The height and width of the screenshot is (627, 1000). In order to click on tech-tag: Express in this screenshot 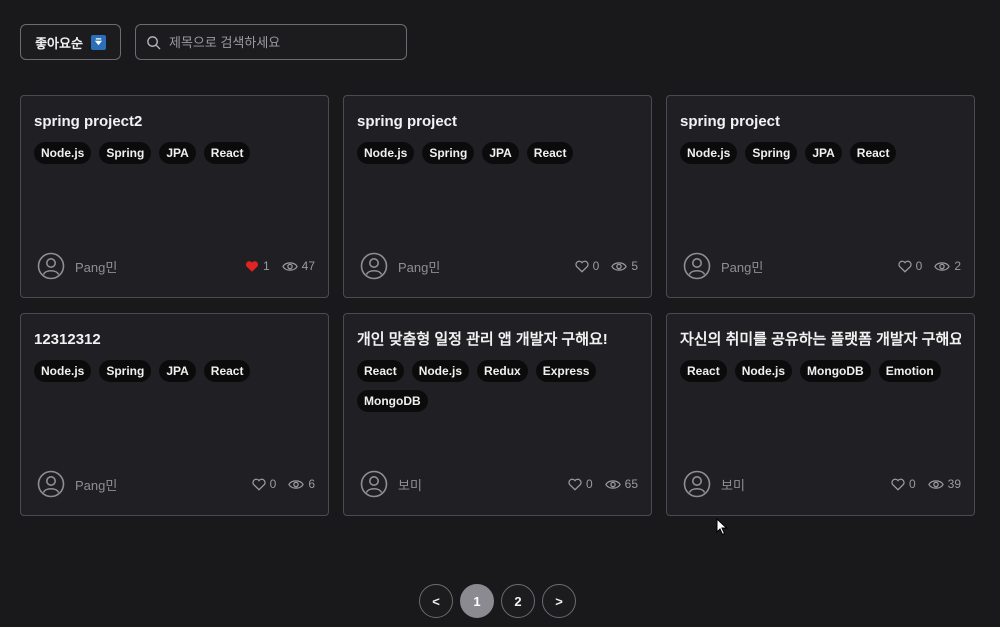, I will do `click(566, 371)`.